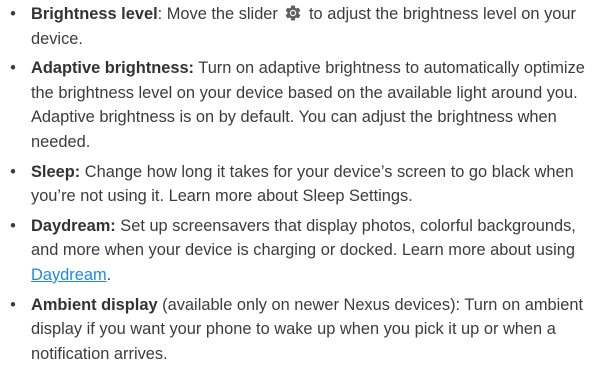  Describe the element at coordinates (73, 225) in the screenshot. I see `term-daydream: Daydream:` at that location.